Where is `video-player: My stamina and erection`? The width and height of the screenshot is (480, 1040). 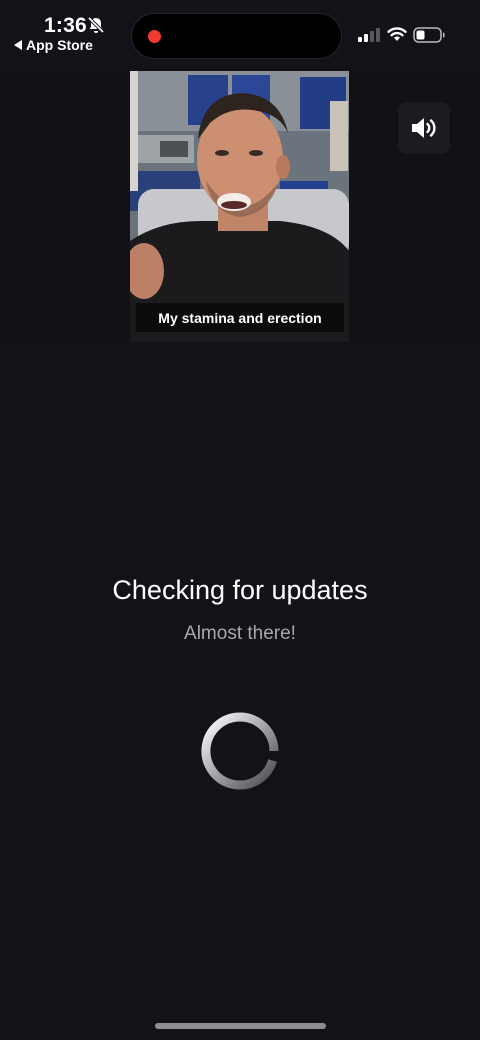
video-player: My stamina and erection is located at coordinates (239, 206).